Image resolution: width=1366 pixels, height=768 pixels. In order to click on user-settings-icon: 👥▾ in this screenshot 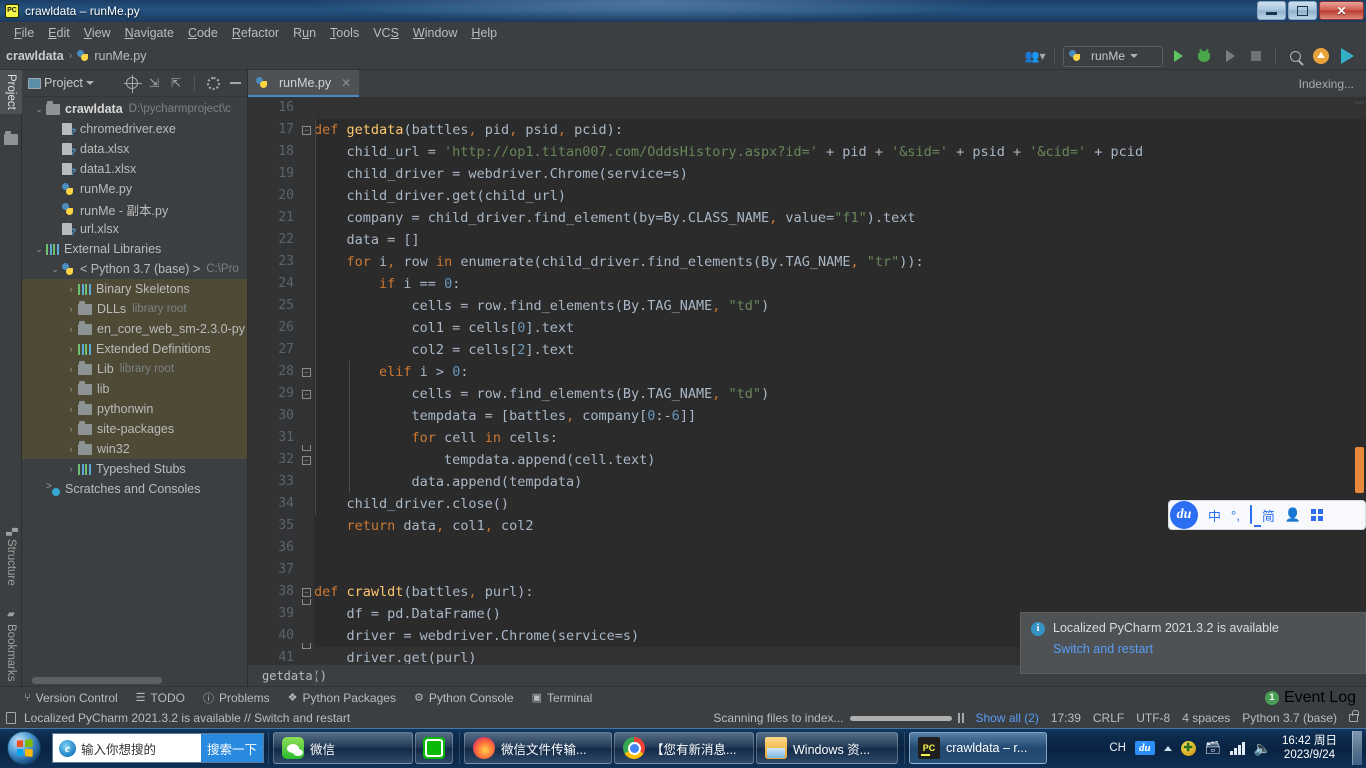, I will do `click(1035, 56)`.